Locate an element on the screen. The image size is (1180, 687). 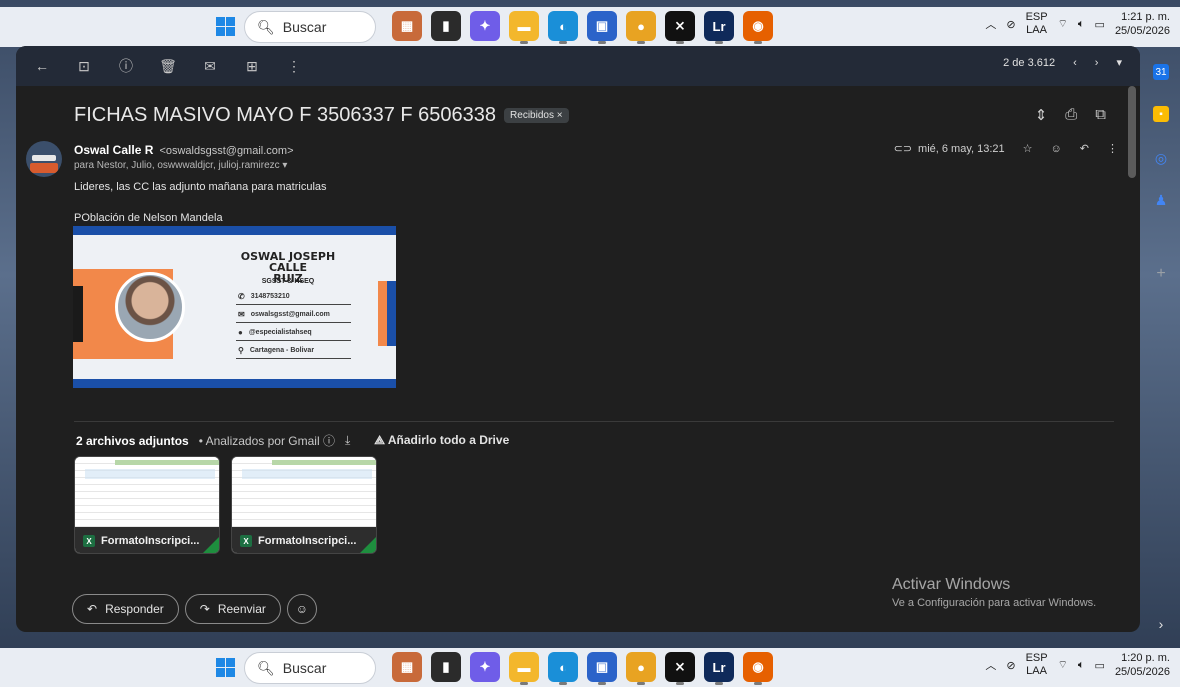
sender-name: Oswal Calle R is located at coordinates (113, 150).